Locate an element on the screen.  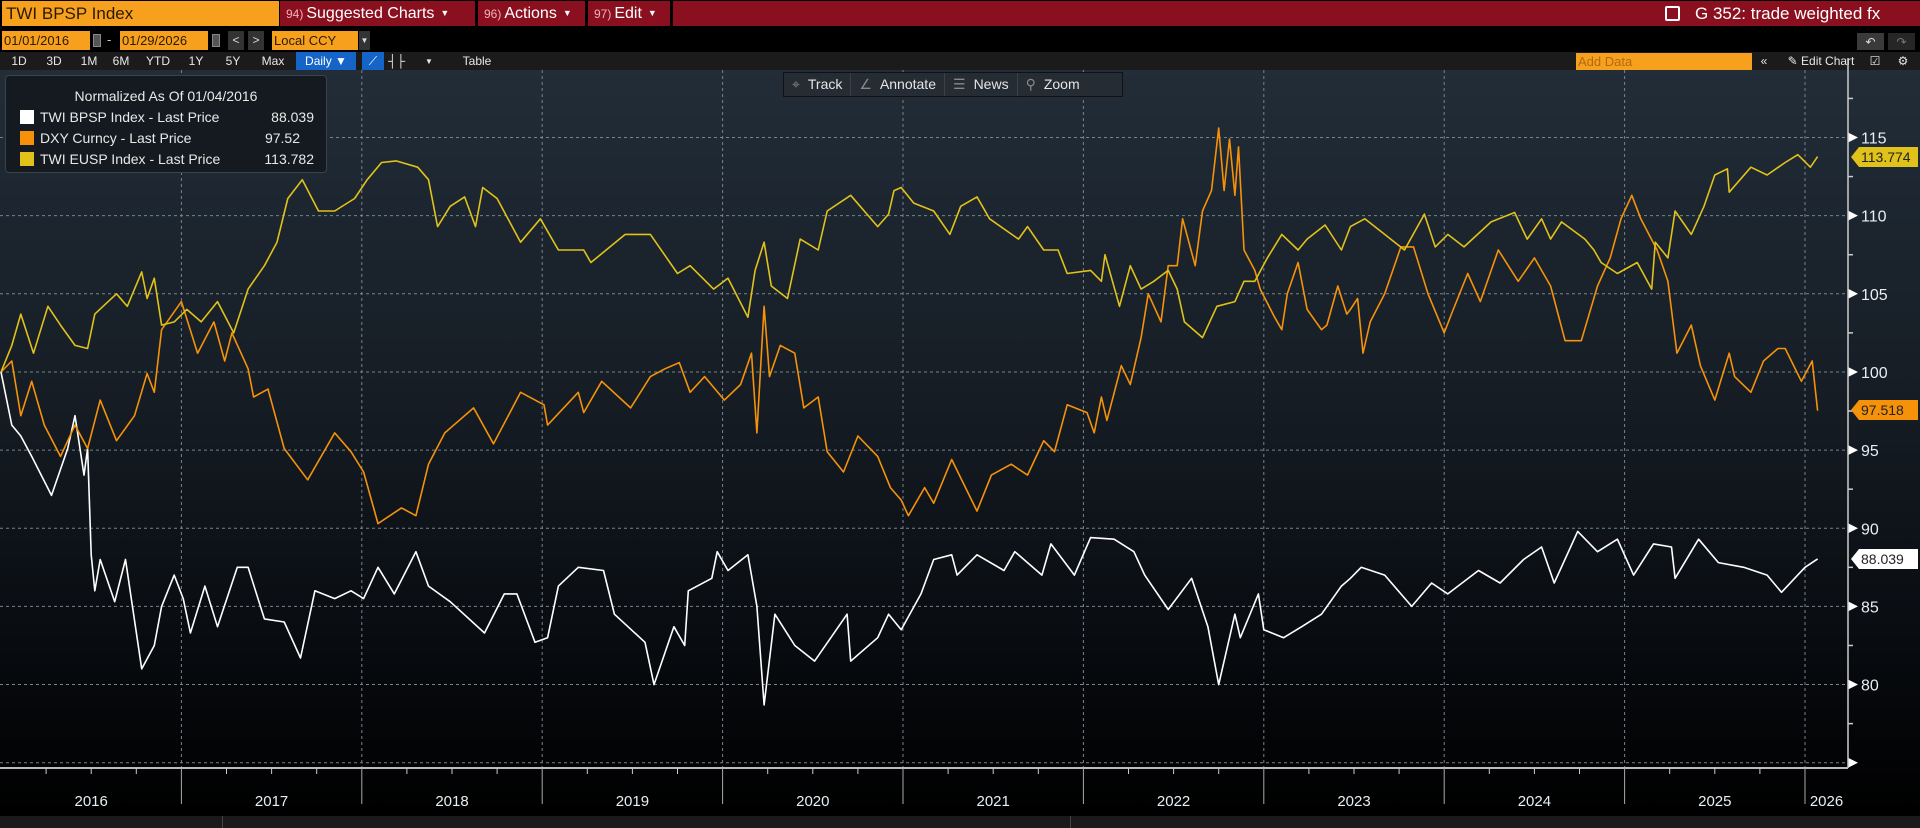
y-tick-label: 105 is located at coordinates (1874, 295).